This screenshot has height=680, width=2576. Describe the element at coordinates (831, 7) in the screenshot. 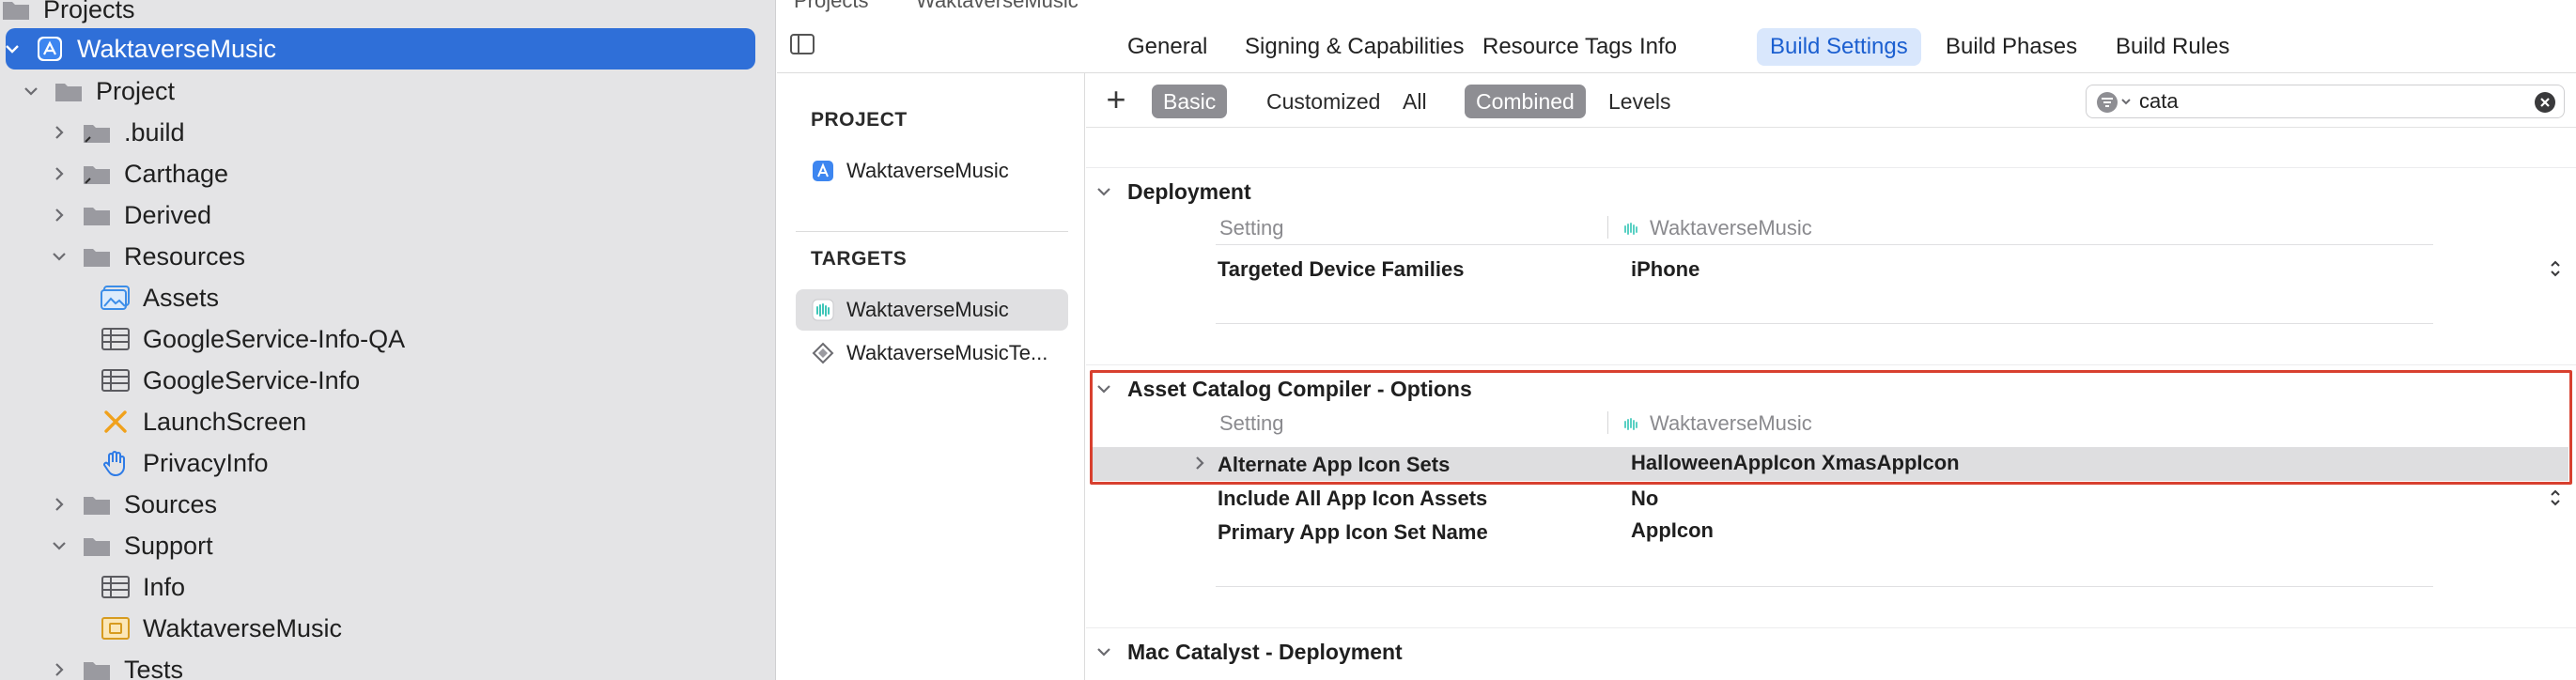

I see `jump-bar-project: Projects` at that location.